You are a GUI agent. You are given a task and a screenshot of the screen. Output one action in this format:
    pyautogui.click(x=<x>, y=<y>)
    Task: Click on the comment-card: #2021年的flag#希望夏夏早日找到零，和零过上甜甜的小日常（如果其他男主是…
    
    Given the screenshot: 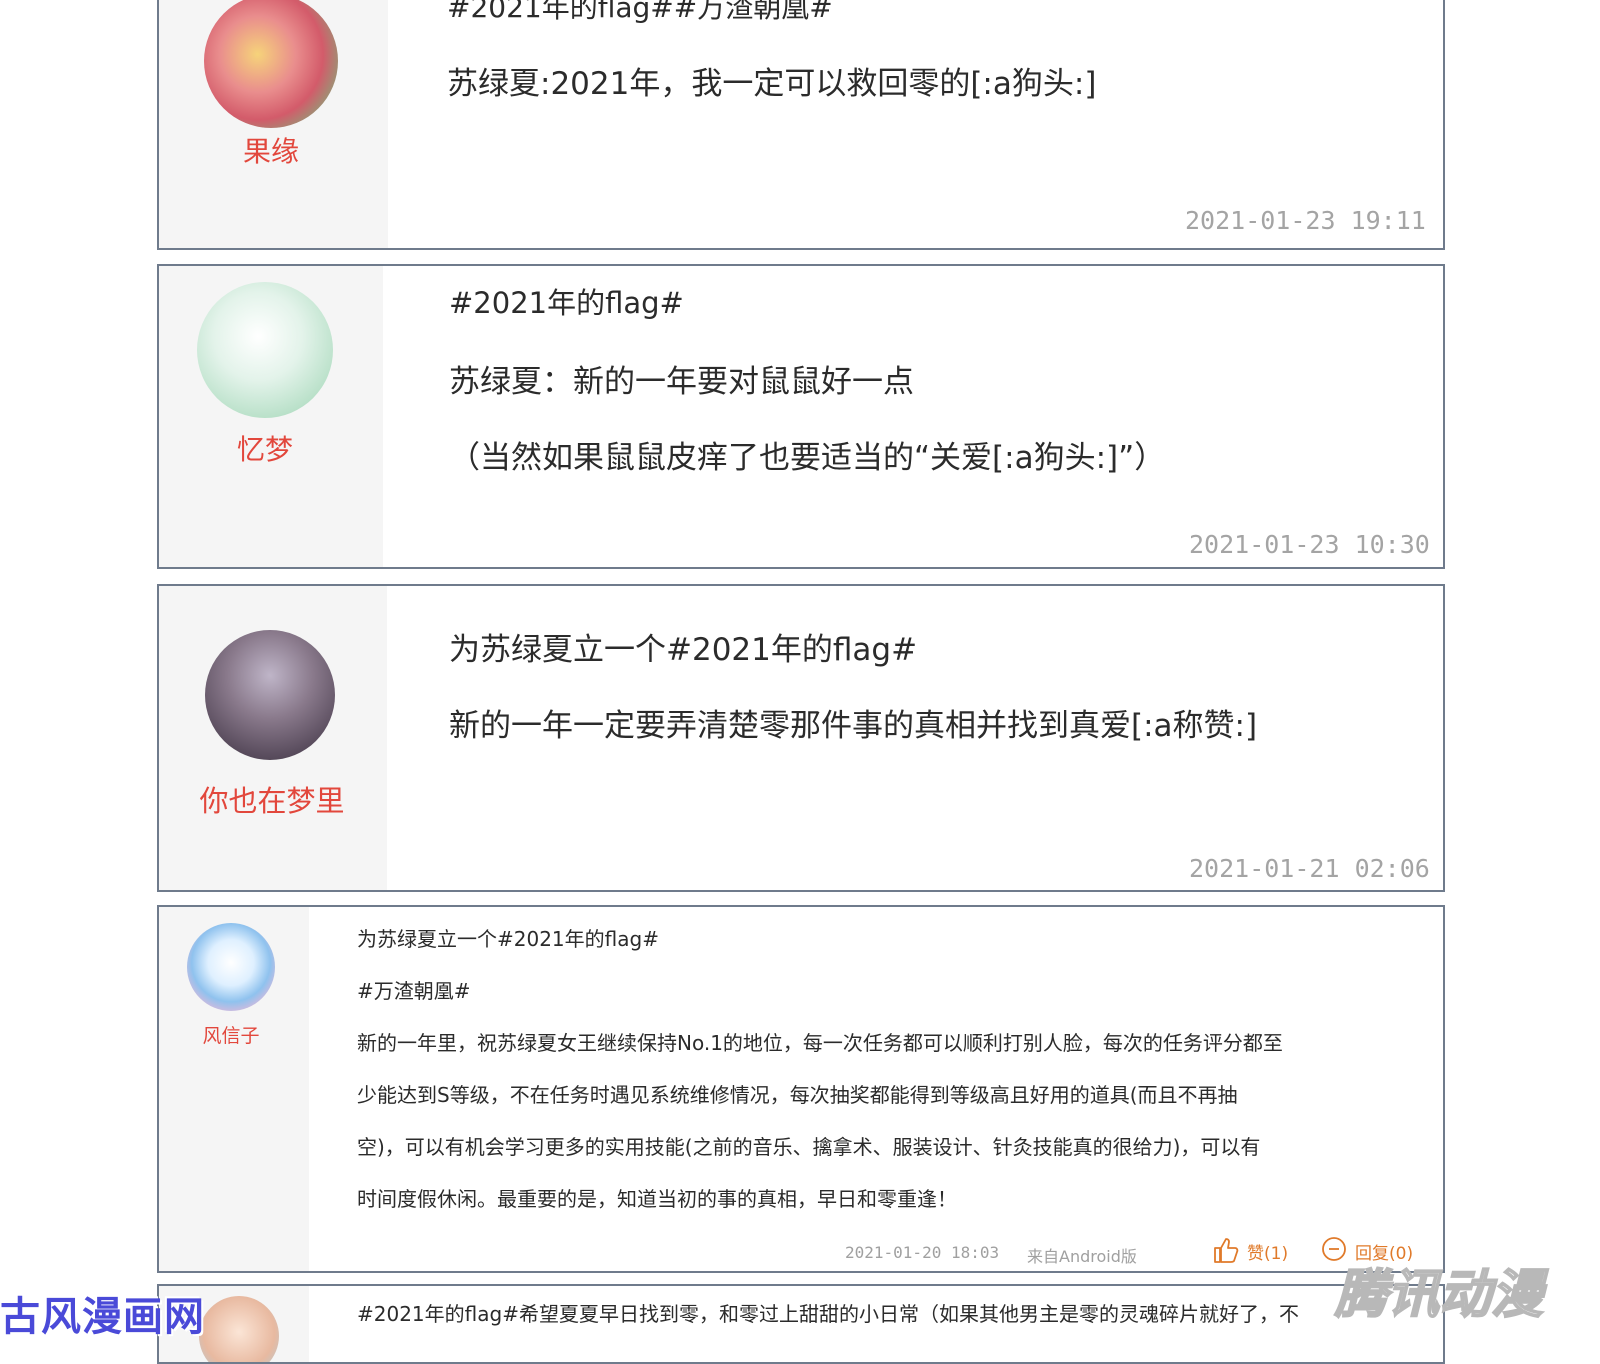 What is the action you would take?
    pyautogui.click(x=801, y=1324)
    